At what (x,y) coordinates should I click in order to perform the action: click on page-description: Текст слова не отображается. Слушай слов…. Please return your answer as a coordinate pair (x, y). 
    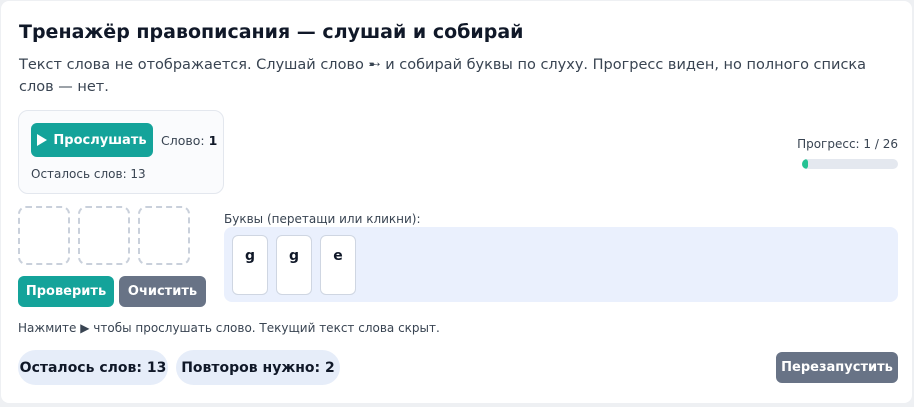
    Looking at the image, I should click on (443, 76).